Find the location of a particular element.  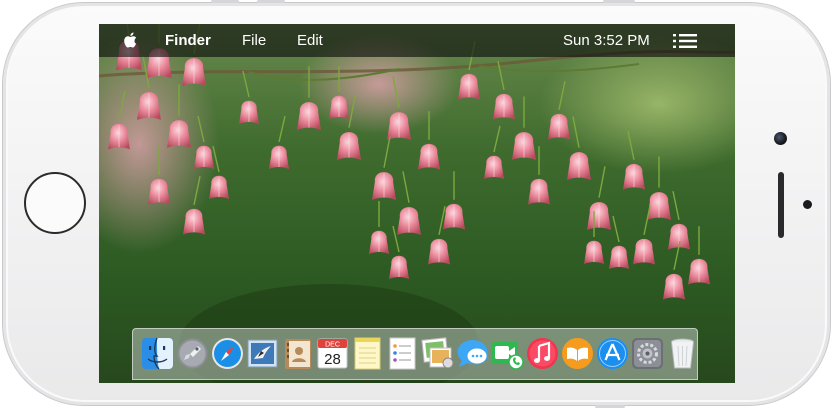

volume-up-button is located at coordinates (225, 1).